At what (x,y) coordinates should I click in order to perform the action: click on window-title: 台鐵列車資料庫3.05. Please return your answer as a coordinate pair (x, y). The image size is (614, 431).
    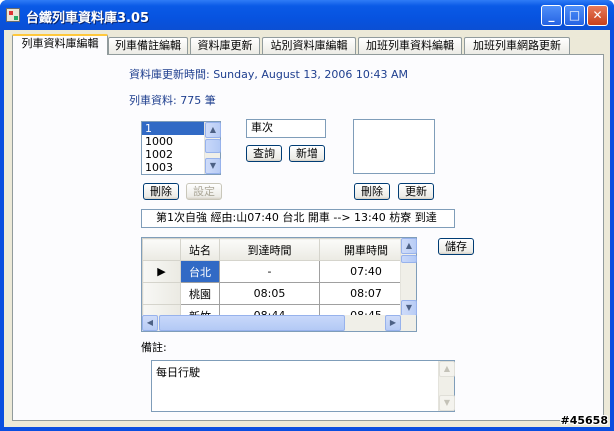
    Looking at the image, I should click on (88, 18).